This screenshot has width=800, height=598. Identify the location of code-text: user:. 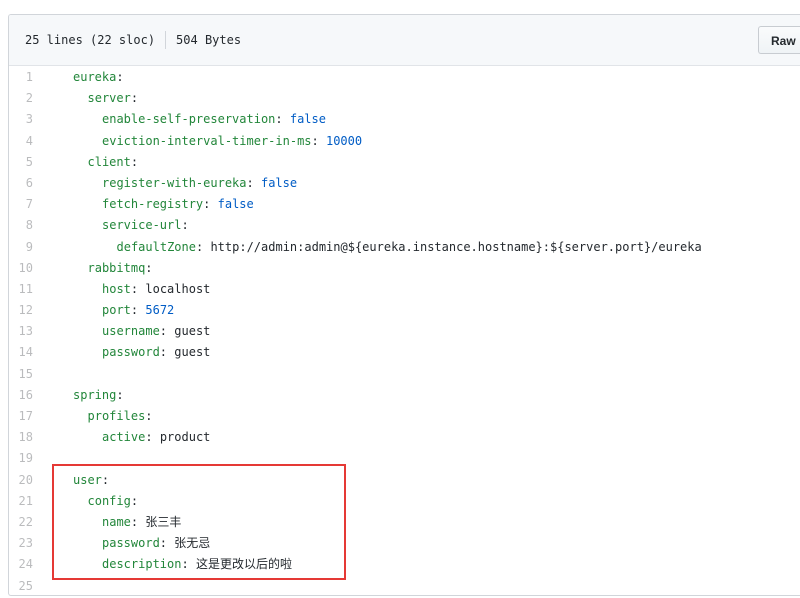
(91, 479).